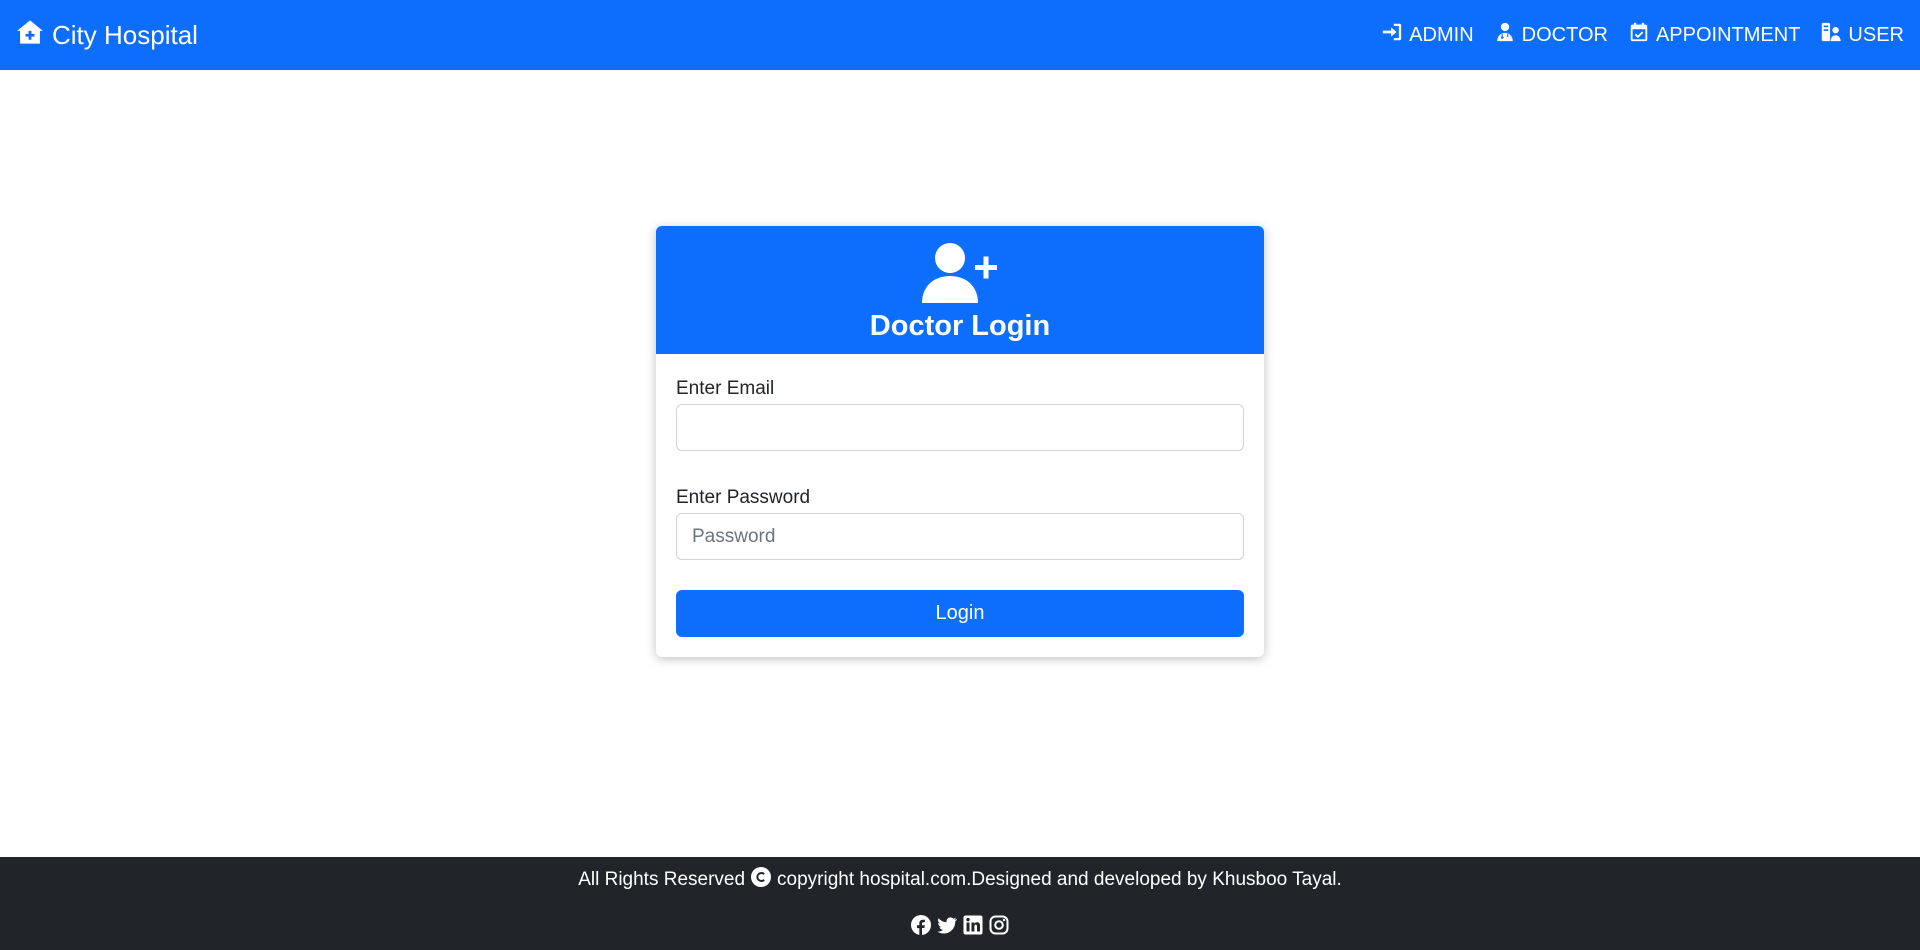  I want to click on email-field, so click(960, 427).